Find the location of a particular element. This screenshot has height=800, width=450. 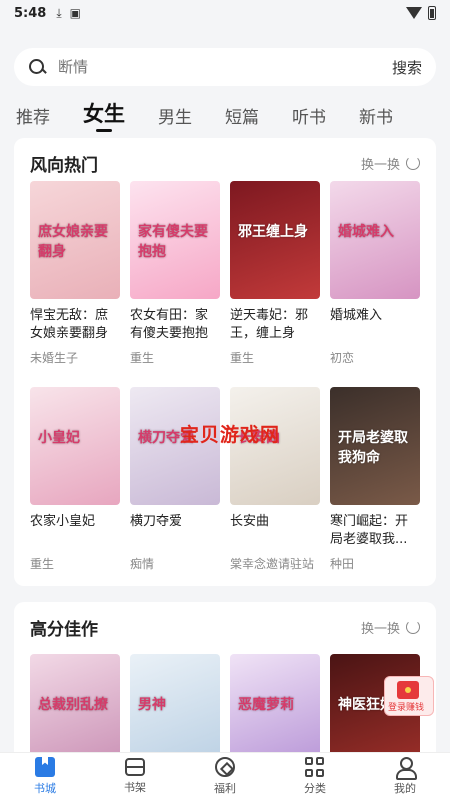

tab-new-books: 新书 is located at coordinates (376, 115).